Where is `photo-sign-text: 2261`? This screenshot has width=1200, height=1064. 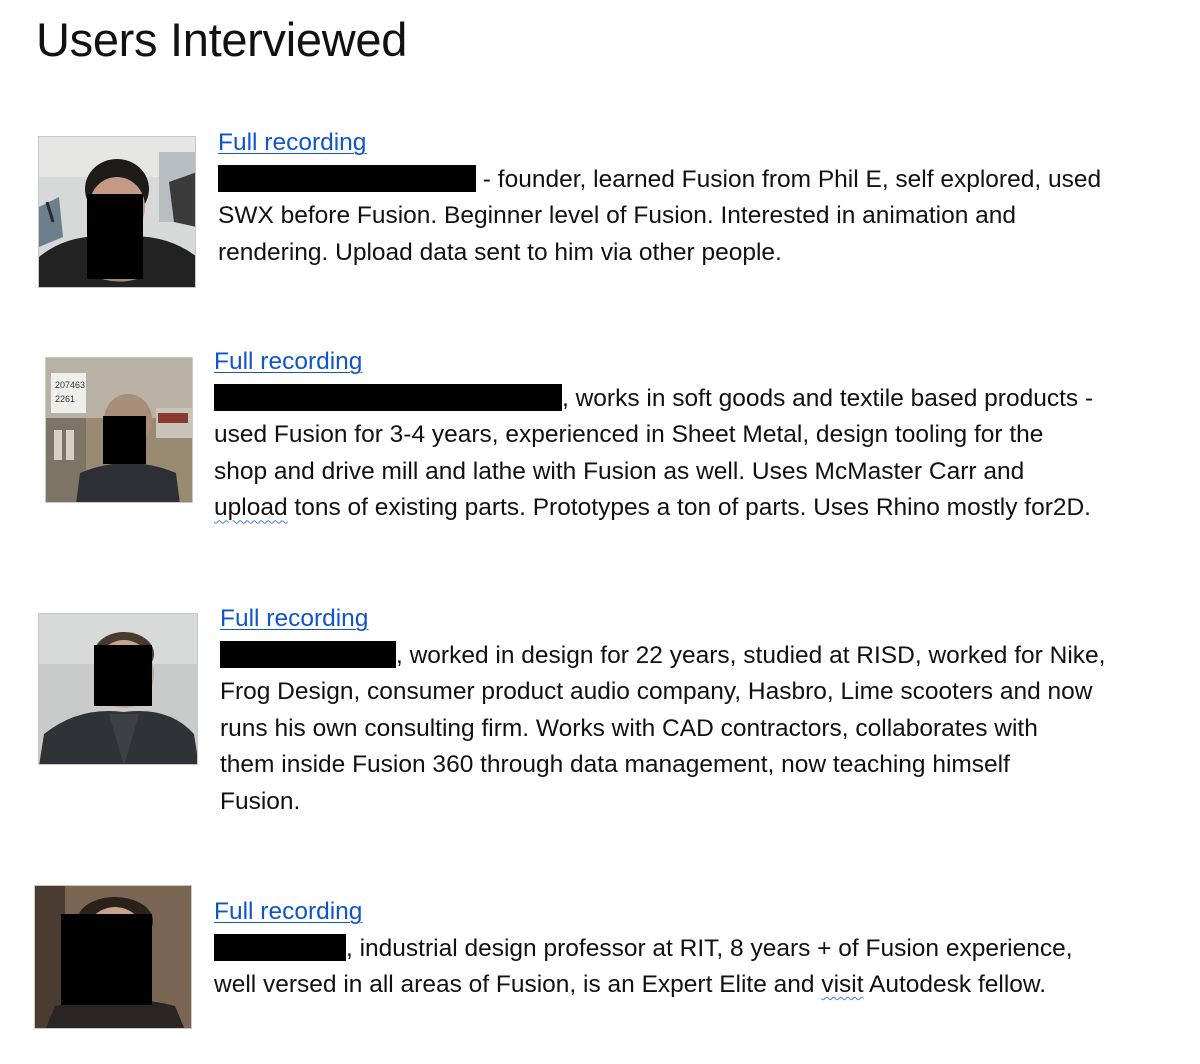
photo-sign-text: 2261 is located at coordinates (65, 399).